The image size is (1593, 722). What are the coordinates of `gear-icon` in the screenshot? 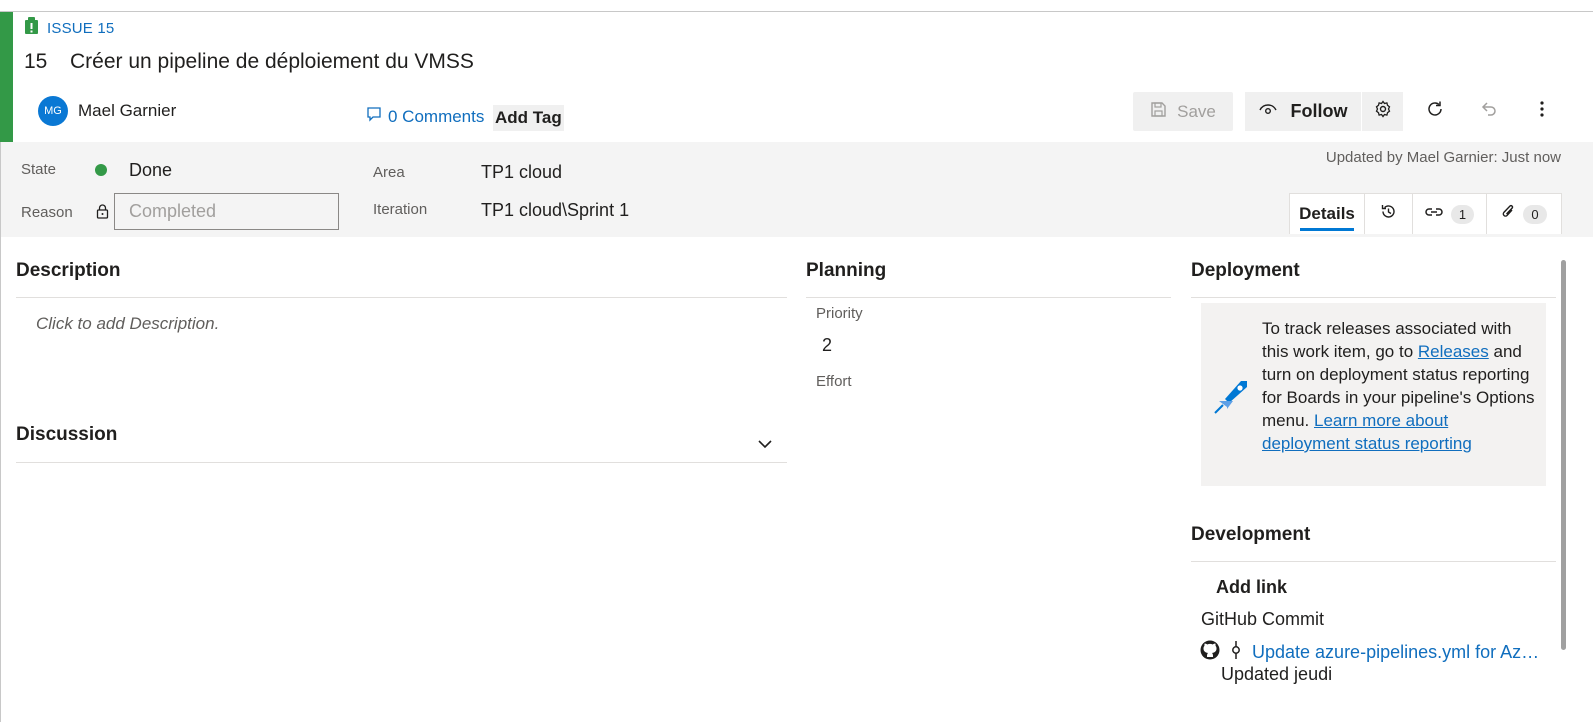 It's located at (1383, 111).